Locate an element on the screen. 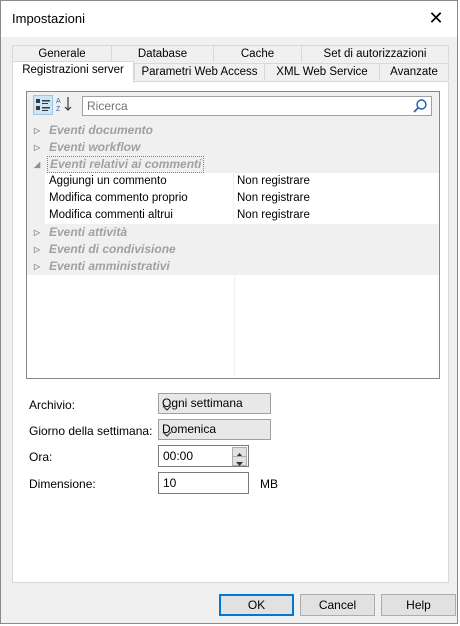  title-bar: Impostazioni ✕ is located at coordinates (229, 19).